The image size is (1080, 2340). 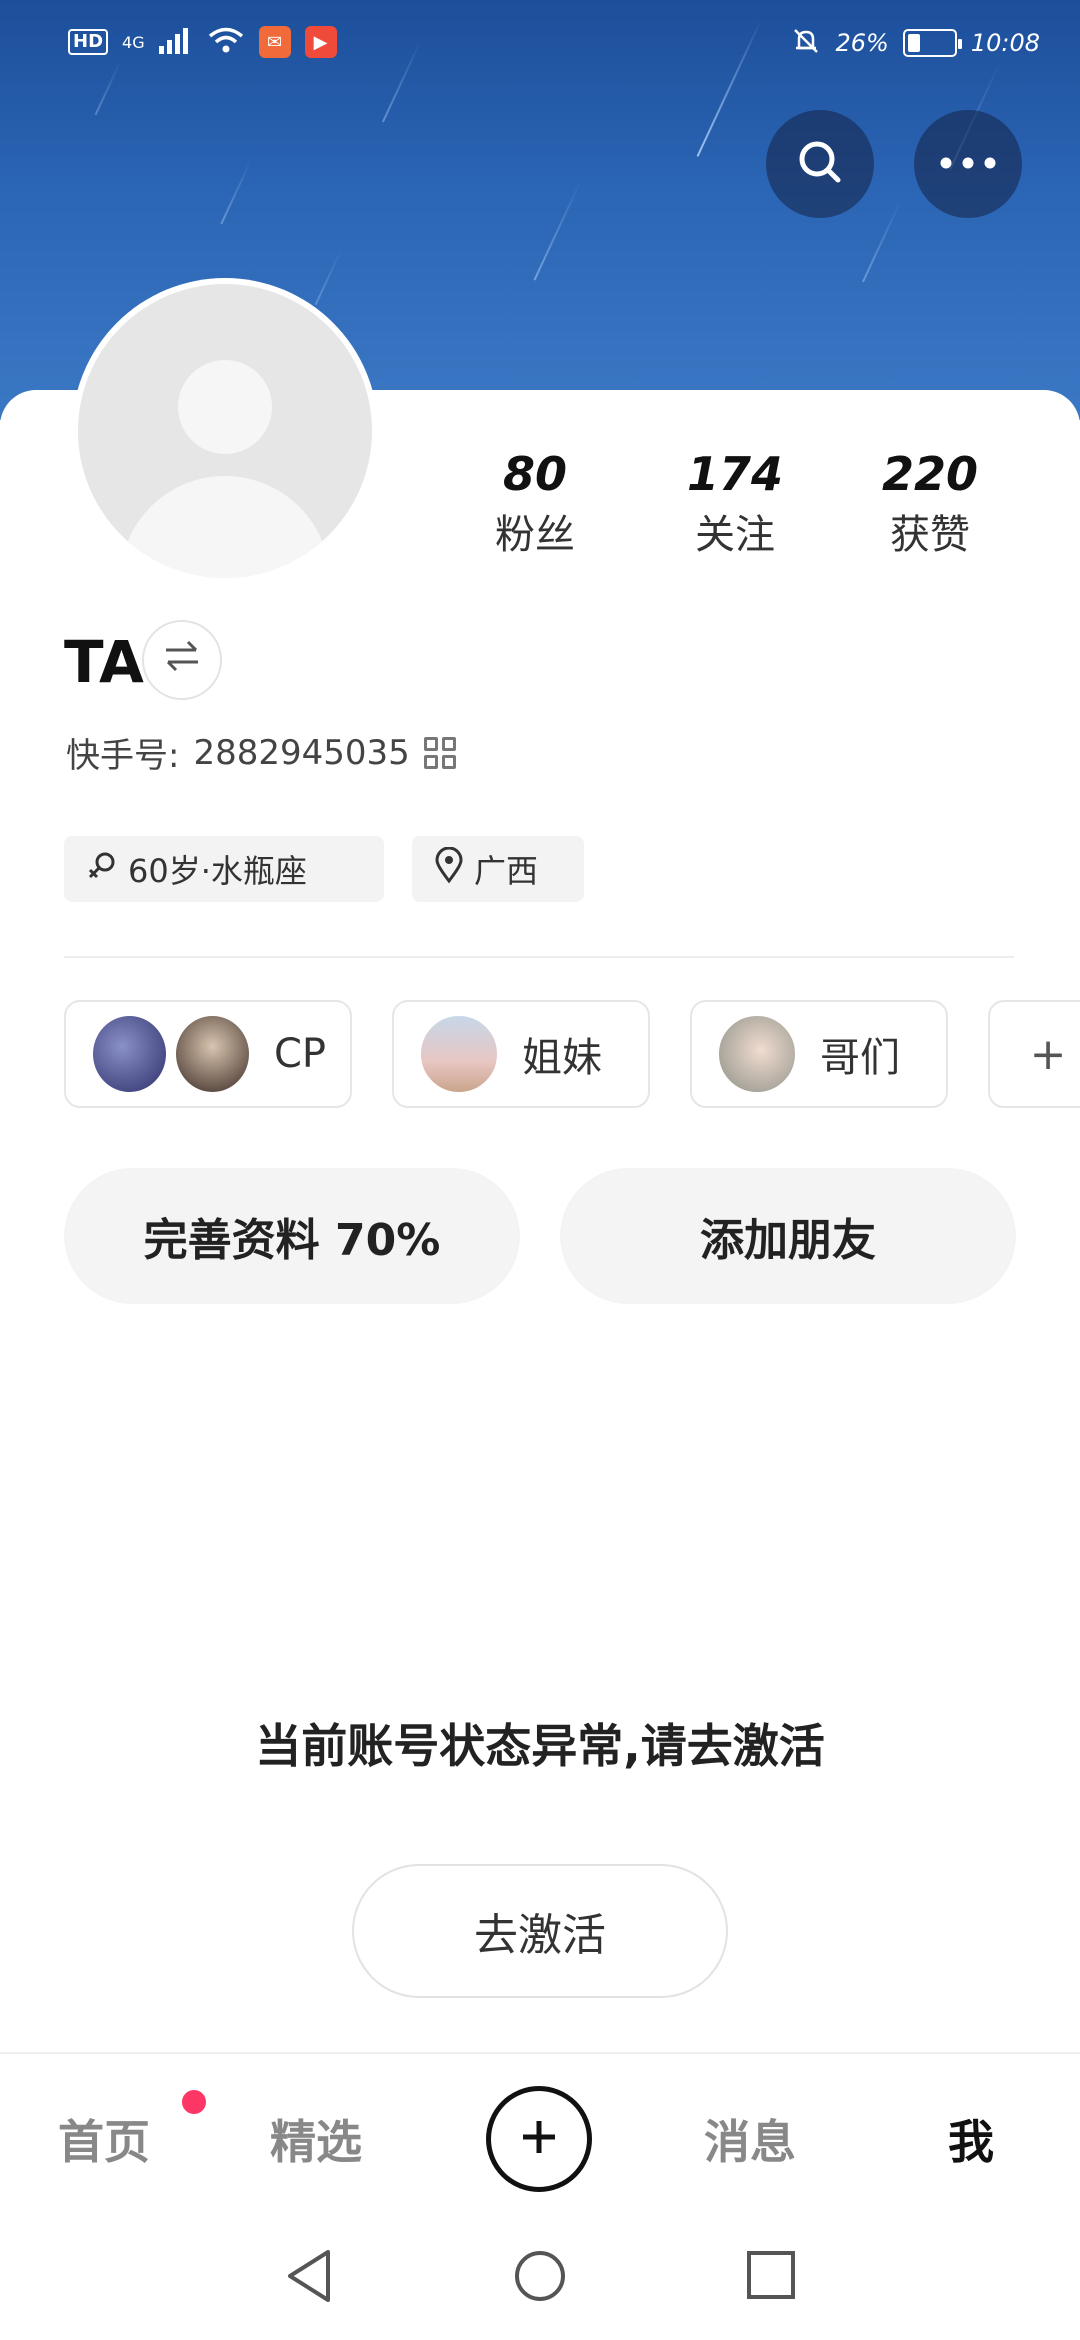 What do you see at coordinates (540, 45) in the screenshot?
I see `status-bar: HD 4G ✉ ▶ 26% 10:08` at bounding box center [540, 45].